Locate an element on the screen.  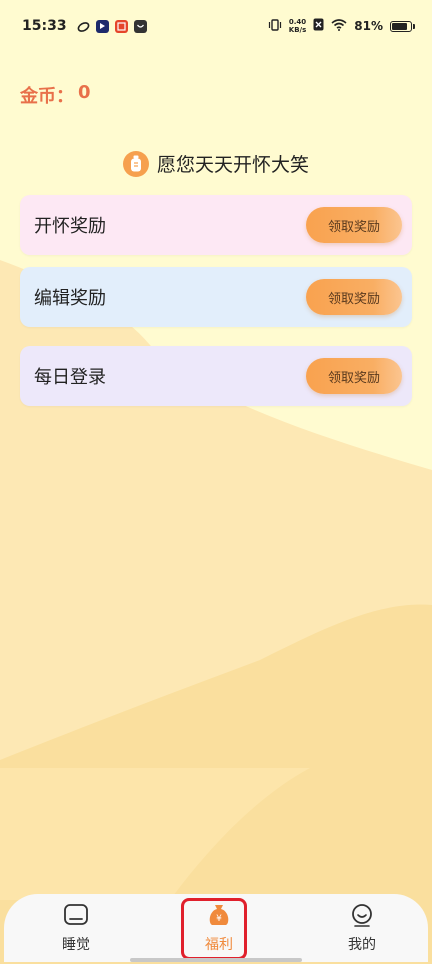
reward-card-happy: 开怀奖励 领取奖励 is located at coordinates (216, 225).